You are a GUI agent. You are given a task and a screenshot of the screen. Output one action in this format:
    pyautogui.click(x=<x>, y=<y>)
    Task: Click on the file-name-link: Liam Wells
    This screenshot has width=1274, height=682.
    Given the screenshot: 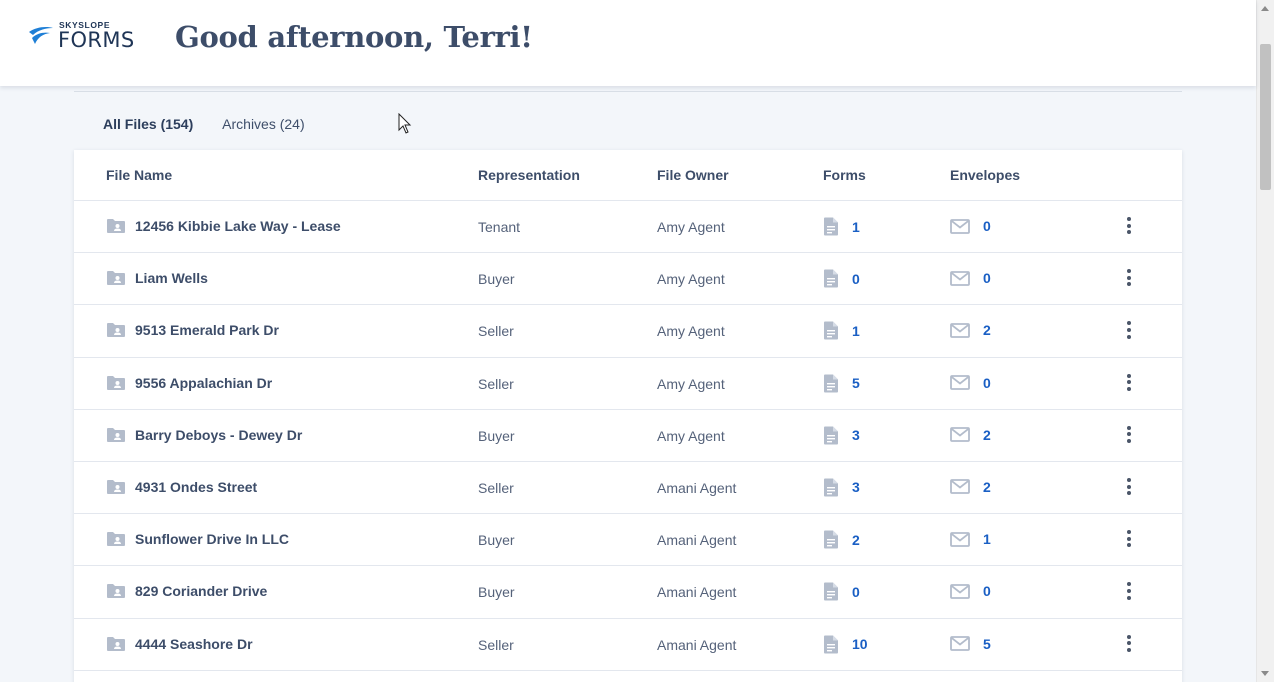 What is the action you would take?
    pyautogui.click(x=171, y=278)
    